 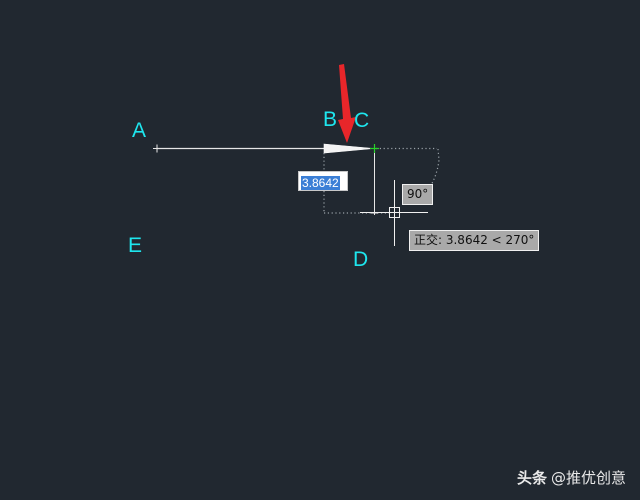 I want to click on snap-marker-green, so click(x=374, y=148).